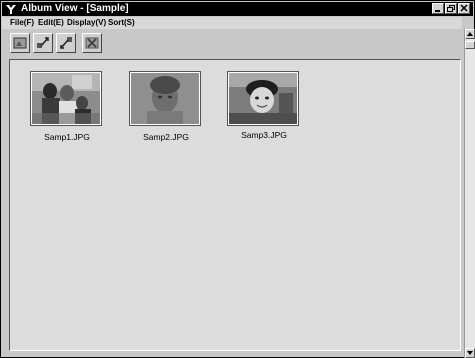  I want to click on delete-icon, so click(92, 43).